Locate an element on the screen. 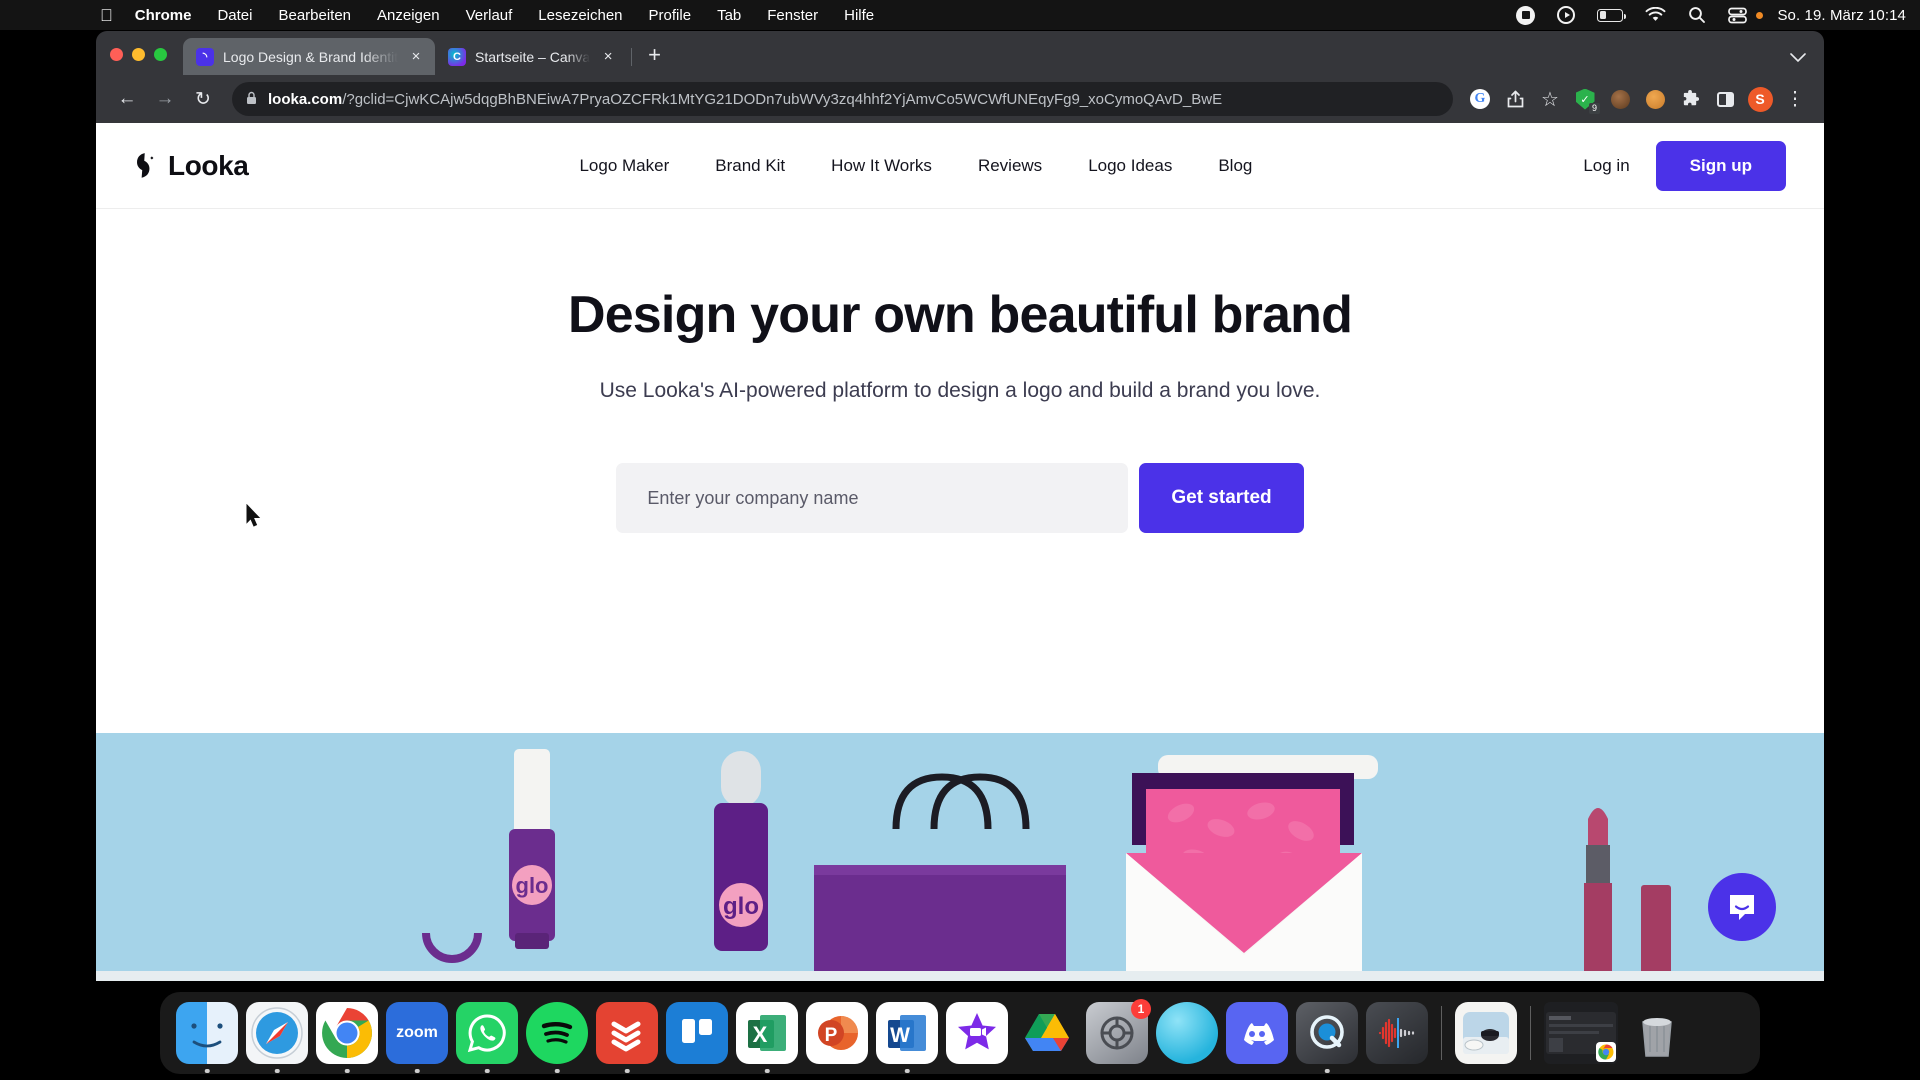 Image resolution: width=1920 pixels, height=1080 pixels. adblock-shield-icon: ✓ 9 is located at coordinates (1585, 99).